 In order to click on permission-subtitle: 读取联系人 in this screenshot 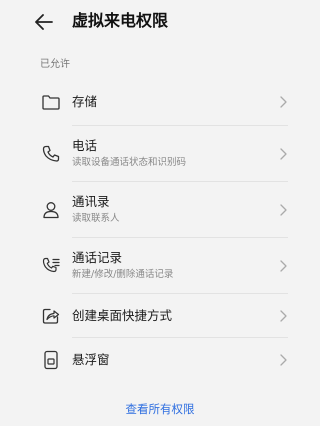, I will do `click(96, 218)`.